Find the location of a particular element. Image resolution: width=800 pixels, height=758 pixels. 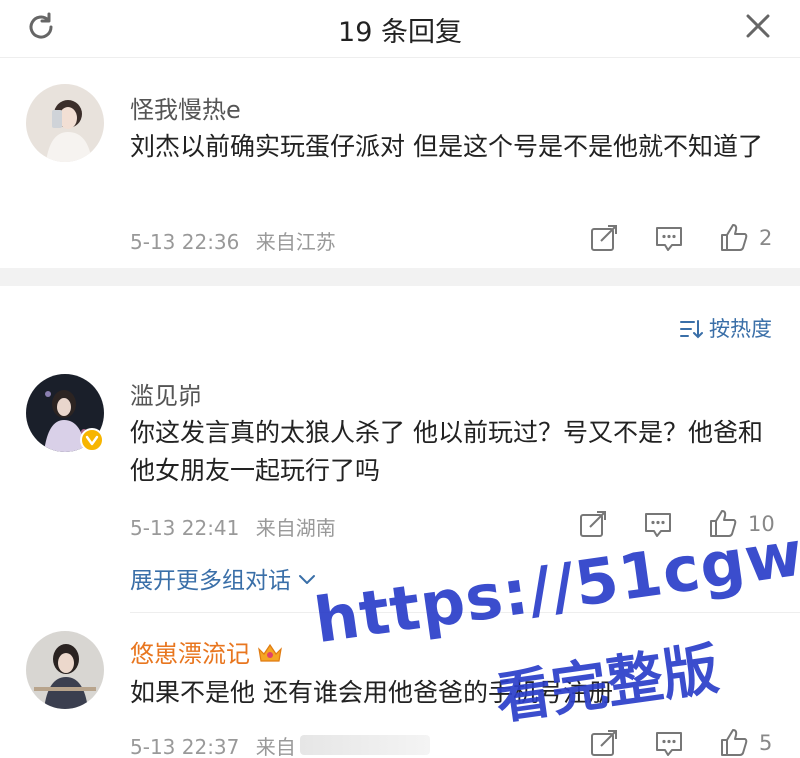

close-icon is located at coordinates (758, 26).